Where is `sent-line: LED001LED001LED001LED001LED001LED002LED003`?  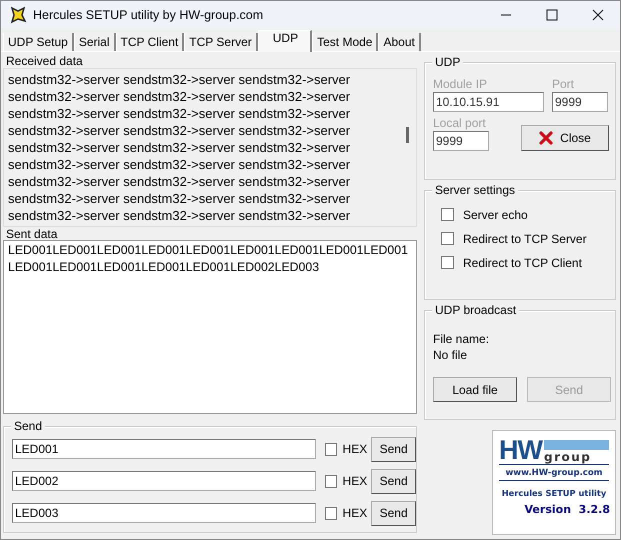
sent-line: LED001LED001LED001LED001LED001LED002LED003 is located at coordinates (164, 267).